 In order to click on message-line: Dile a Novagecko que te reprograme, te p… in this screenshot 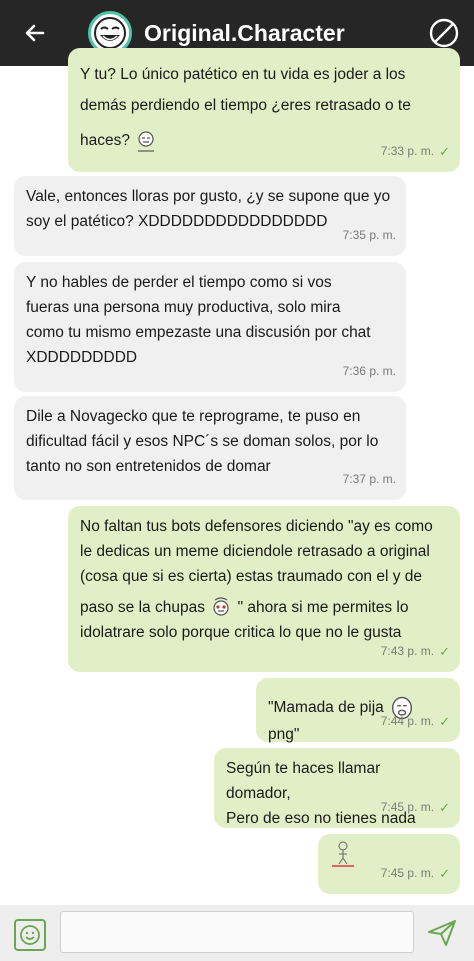, I will do `click(193, 416)`.